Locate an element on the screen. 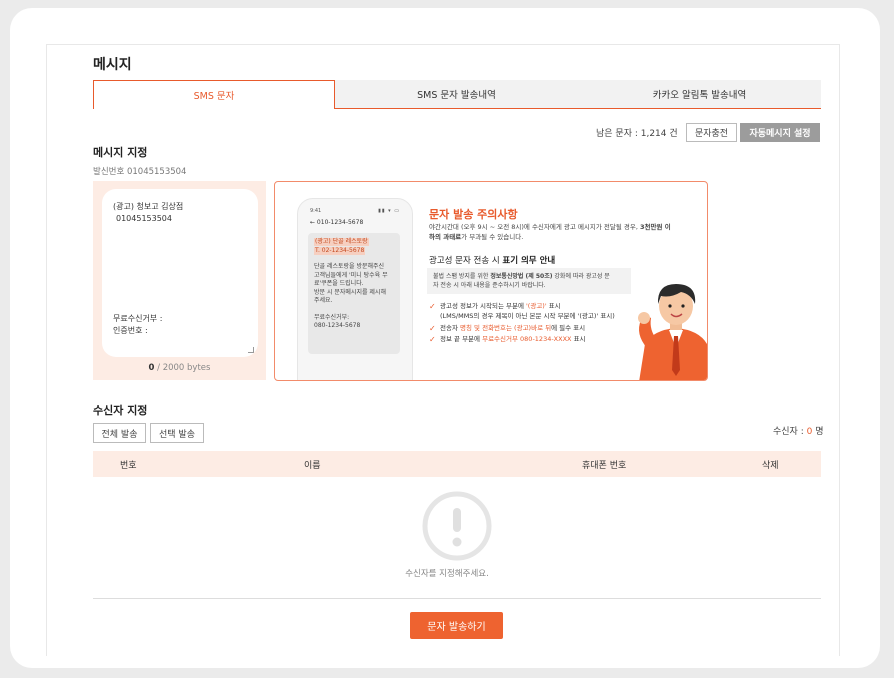  tab-sms-history: SMS 문자 발송내역 is located at coordinates (456, 94).